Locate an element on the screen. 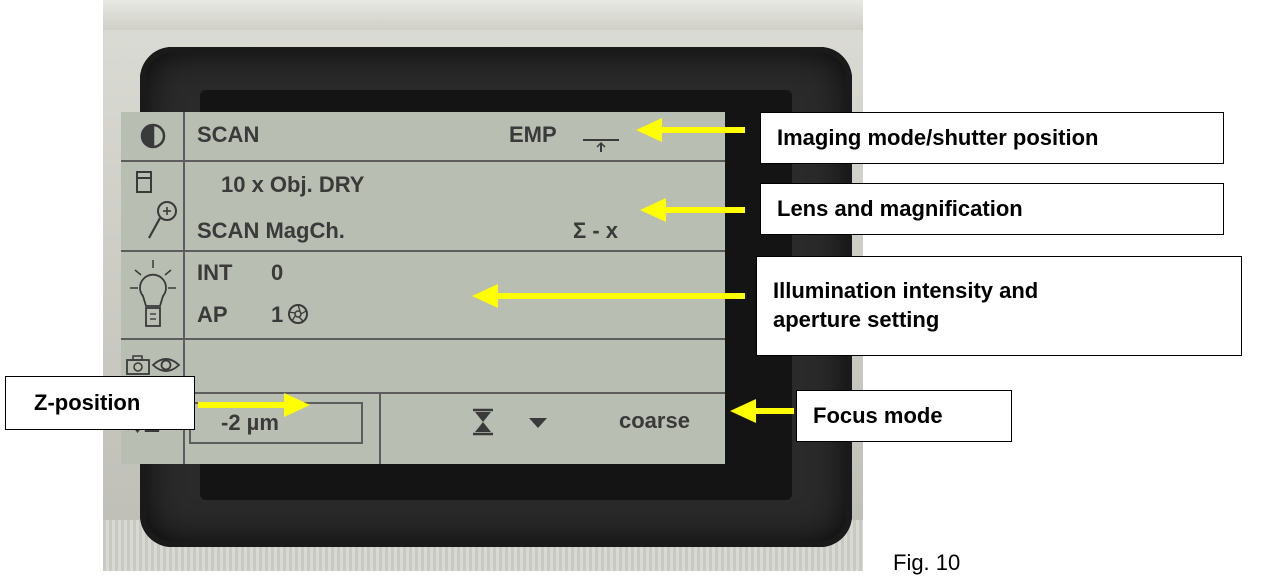 The height and width of the screenshot is (576, 1266). arrow-imaging-mode is located at coordinates (690, 130).